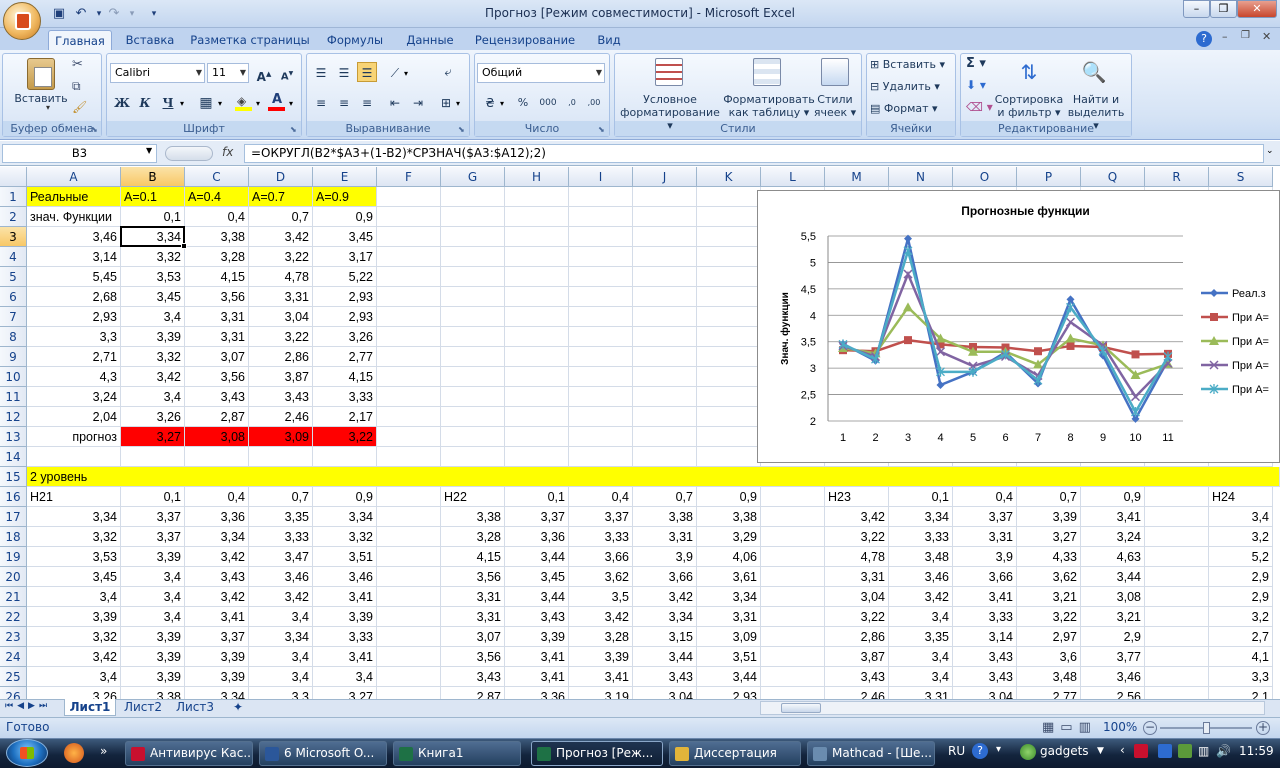 This screenshot has width=1280, height=768. I want to click on number-format-combo: Общий ▼, so click(541, 73).